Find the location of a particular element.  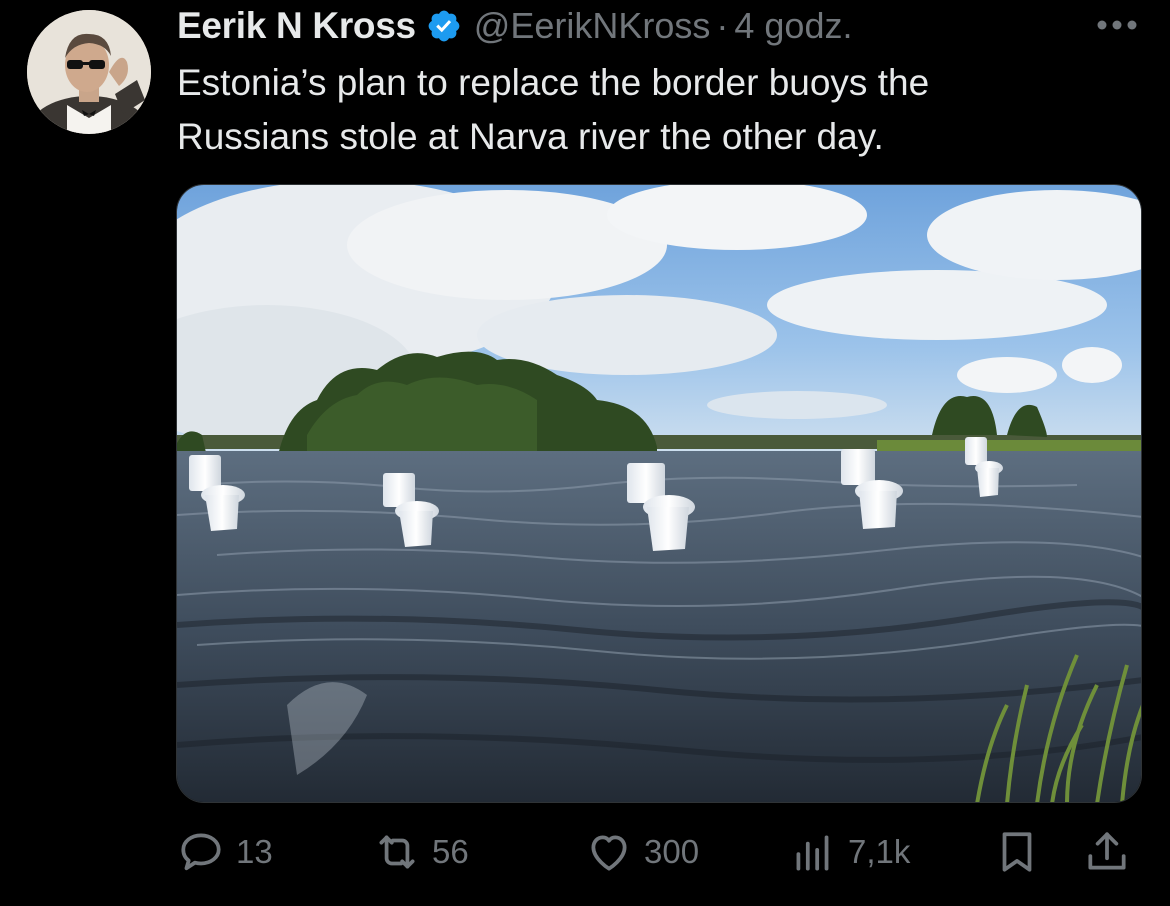

tweet-header: Eerik N Kross @EerikNKross · 4 godz. is located at coordinates (514, 26).